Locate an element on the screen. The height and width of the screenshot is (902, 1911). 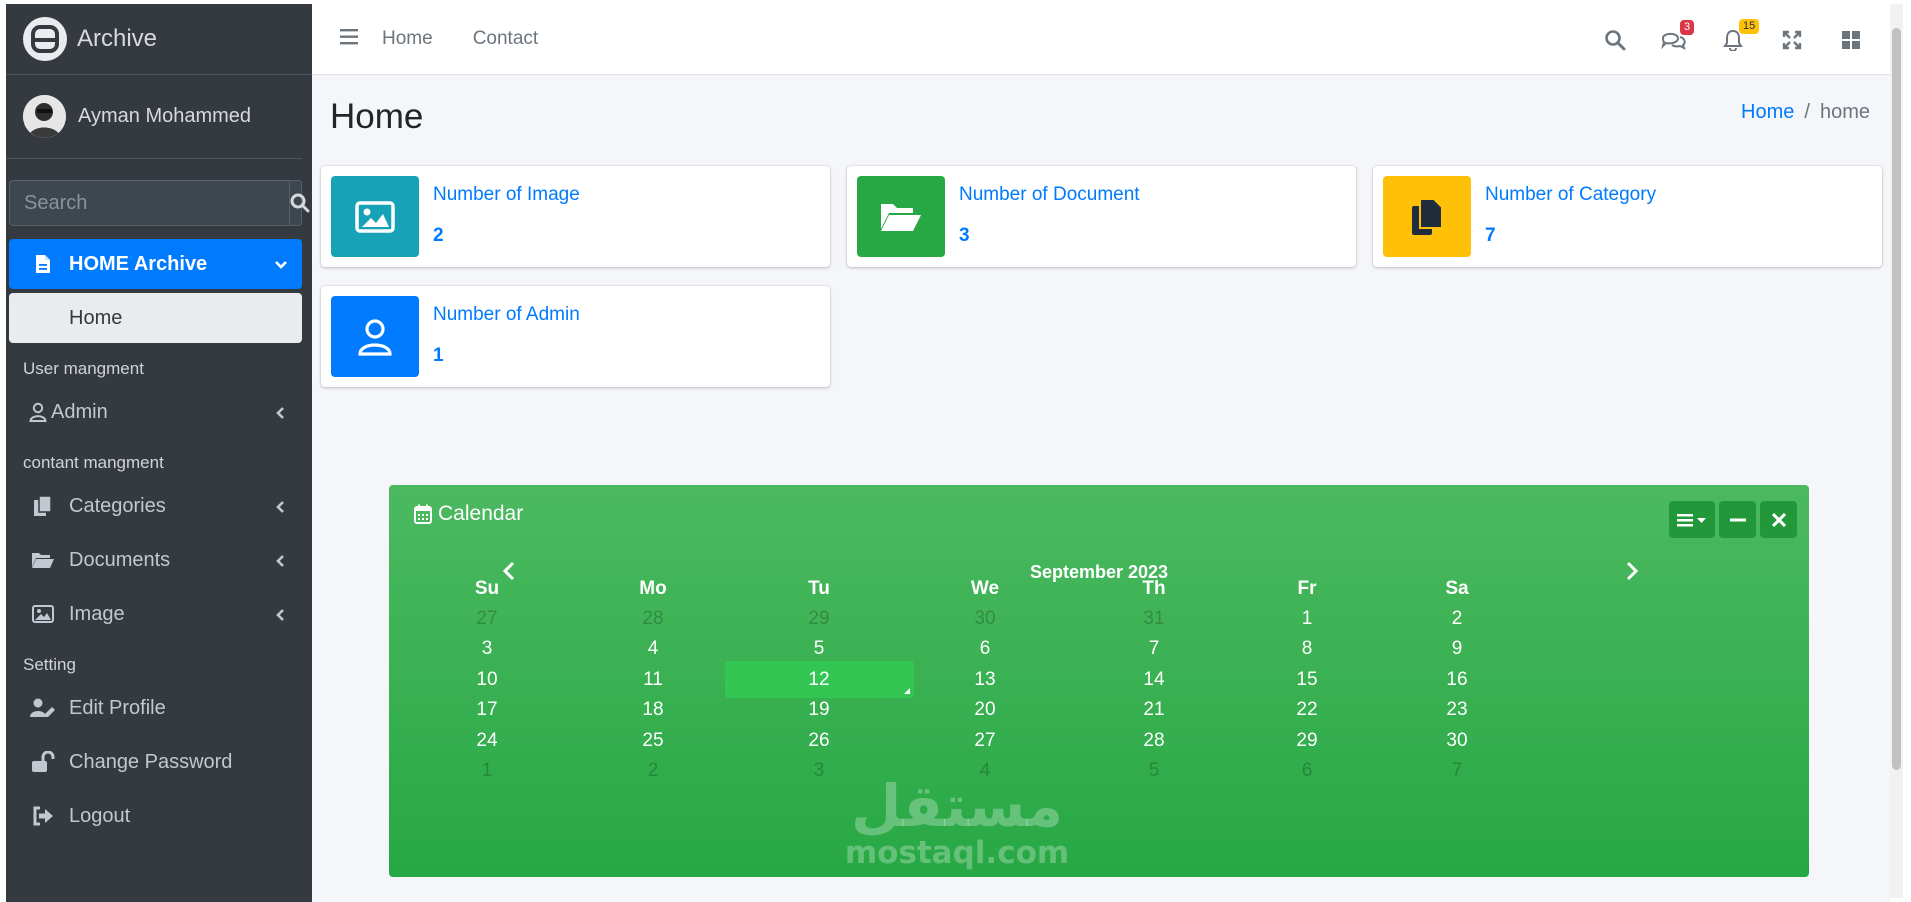
info-box-documents: Number of Document 3 is located at coordinates (1101, 216).